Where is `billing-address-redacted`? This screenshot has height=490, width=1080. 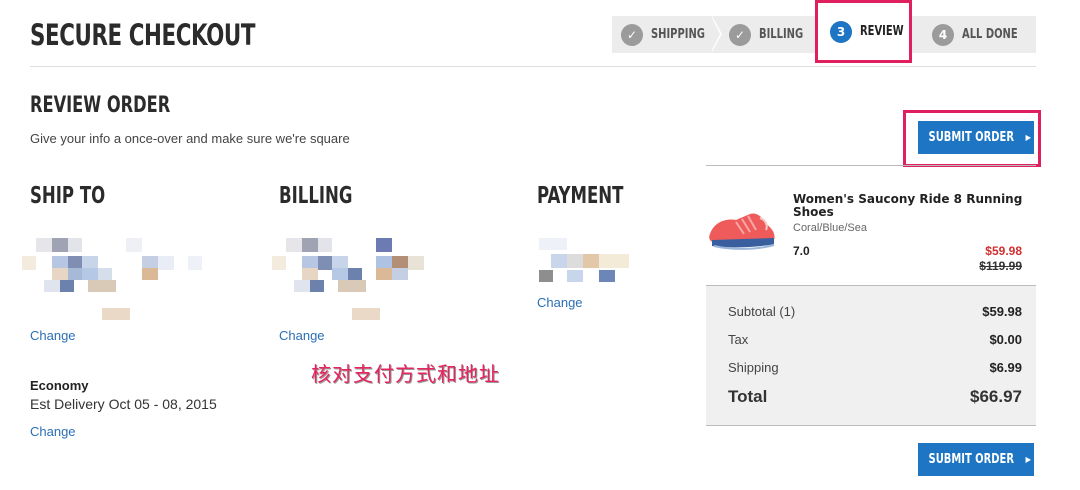 billing-address-redacted is located at coordinates (362, 280).